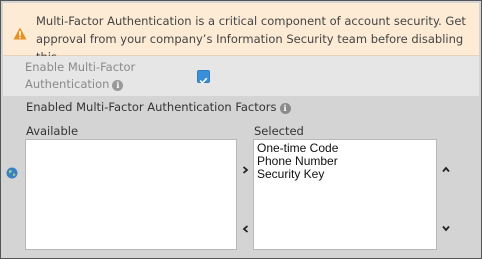  I want to click on chevron-right-icon, so click(245, 170).